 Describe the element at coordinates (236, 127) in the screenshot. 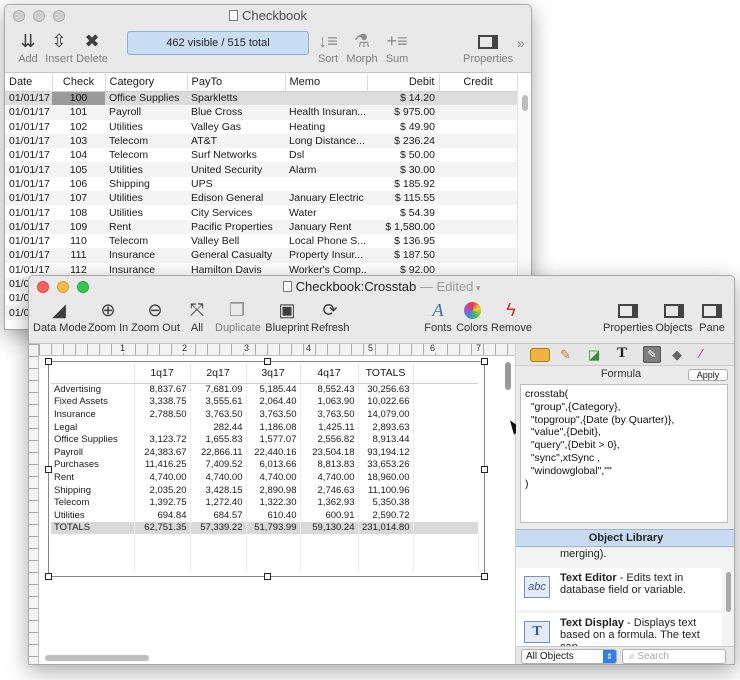

I see `table-cell: Valley Gas` at that location.